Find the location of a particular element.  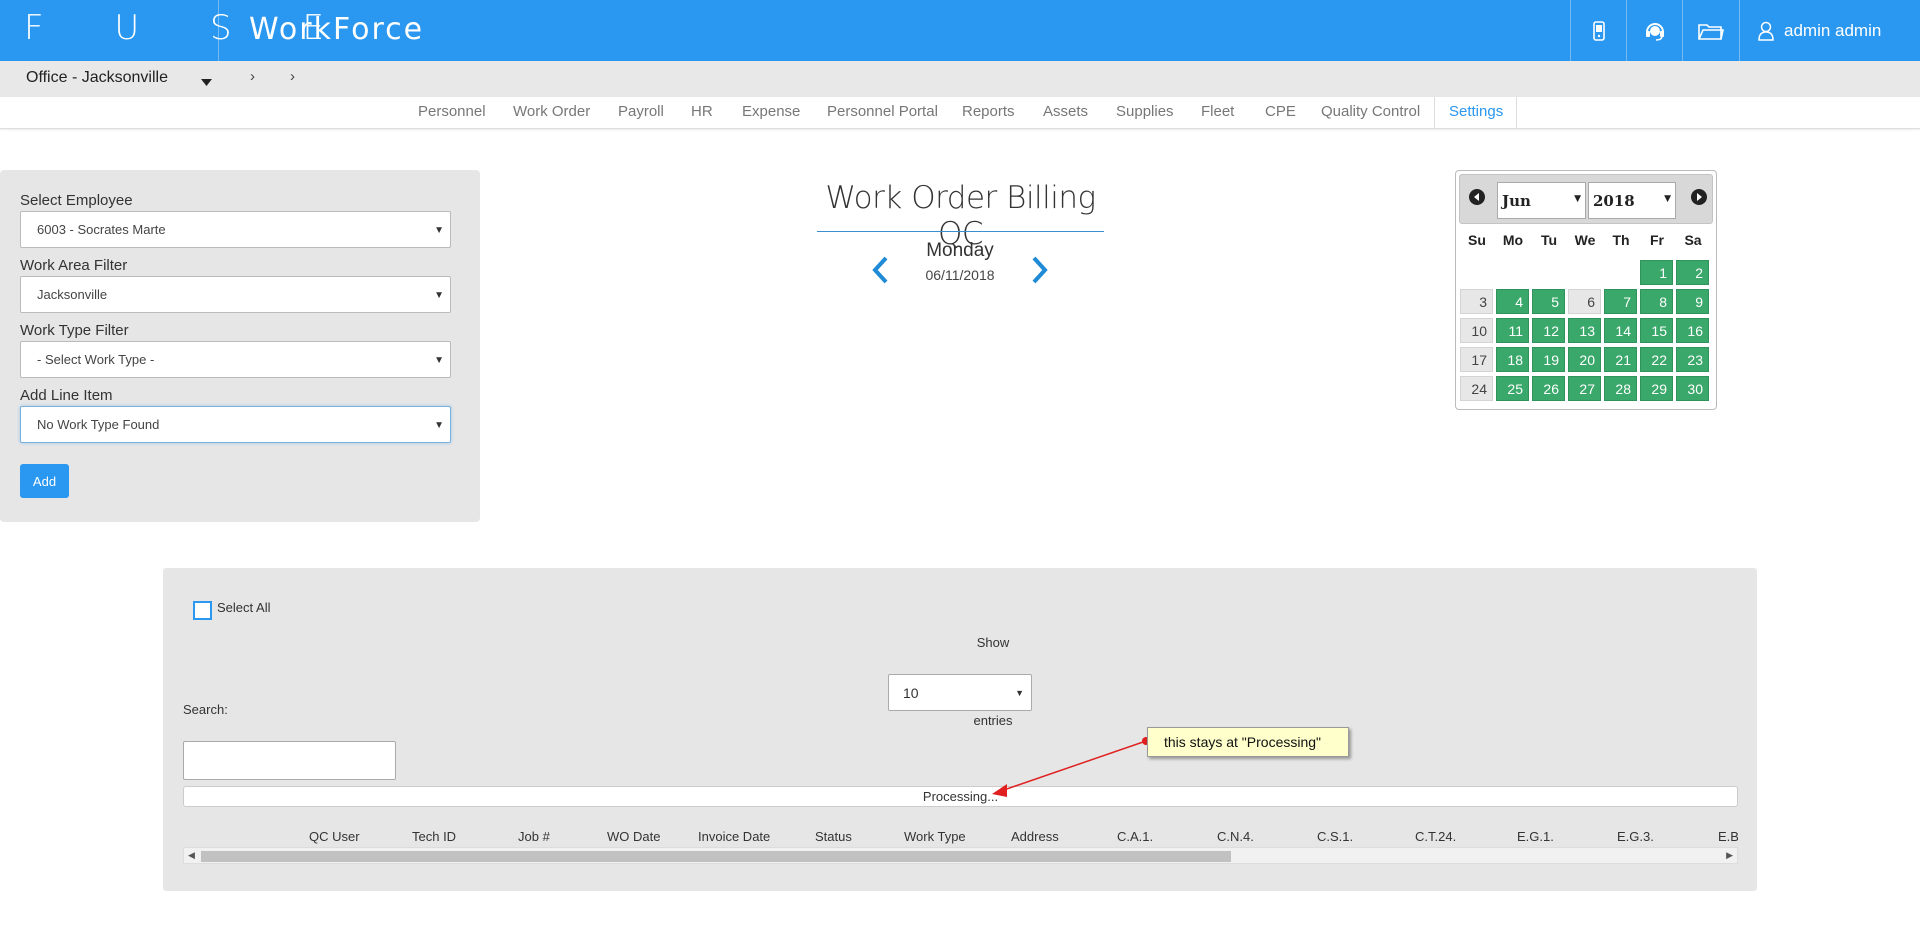

nav-item-reports: Reports is located at coordinates (988, 111).